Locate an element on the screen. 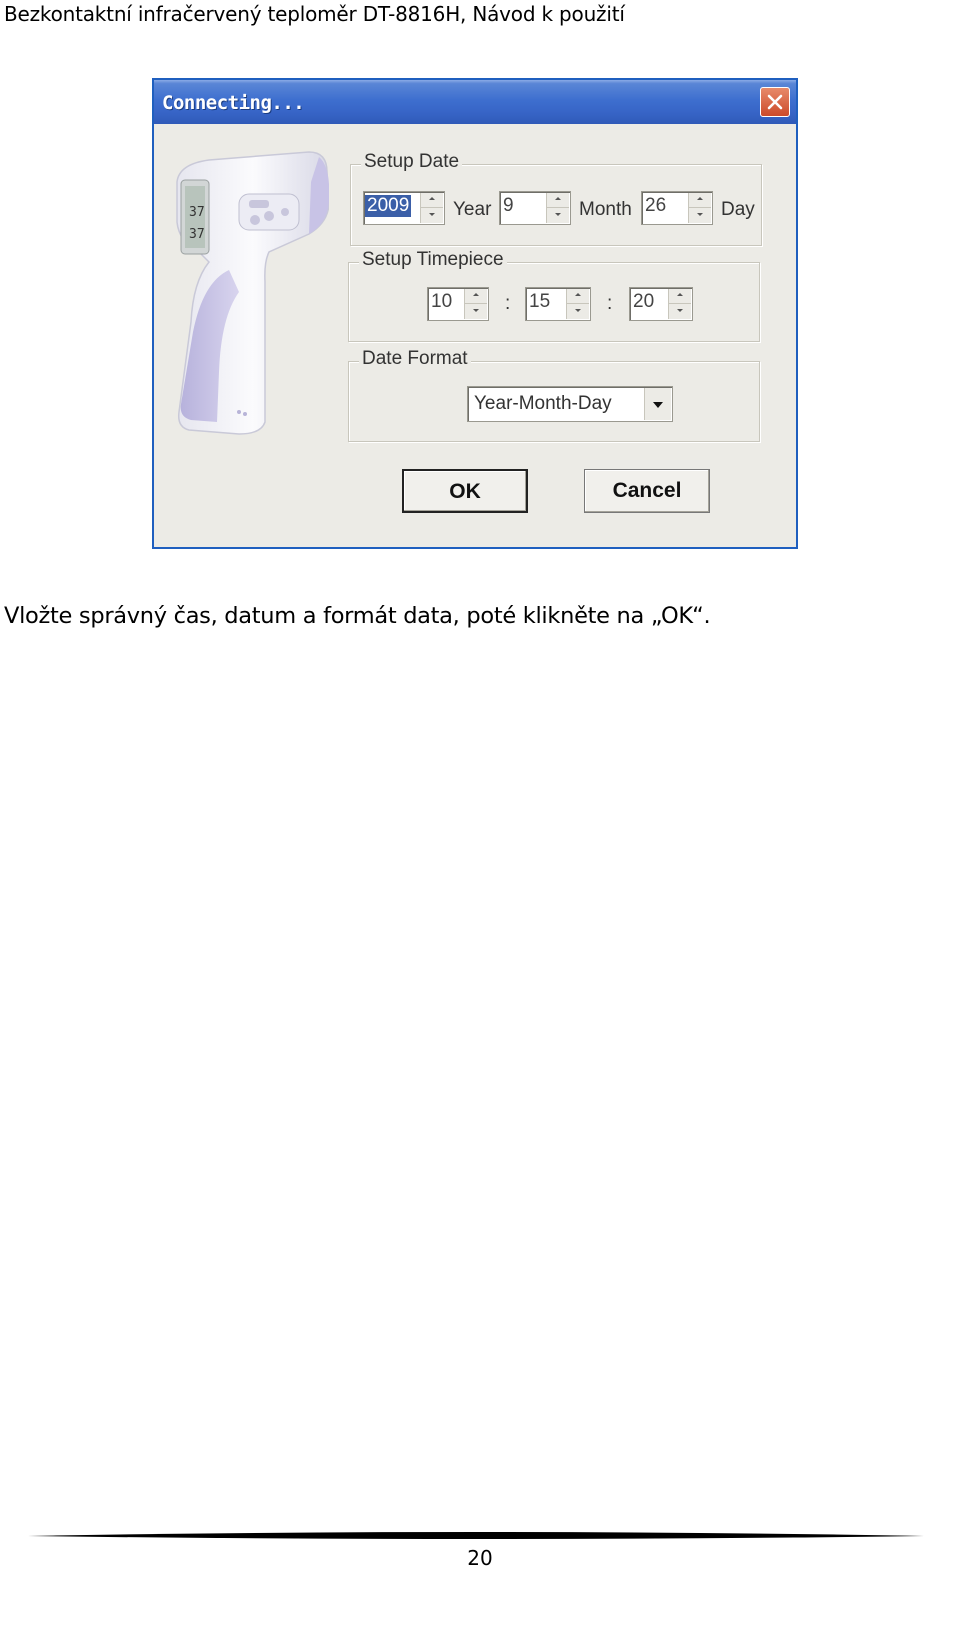 Image resolution: width=960 pixels, height=1626 pixels. close-button is located at coordinates (775, 102).